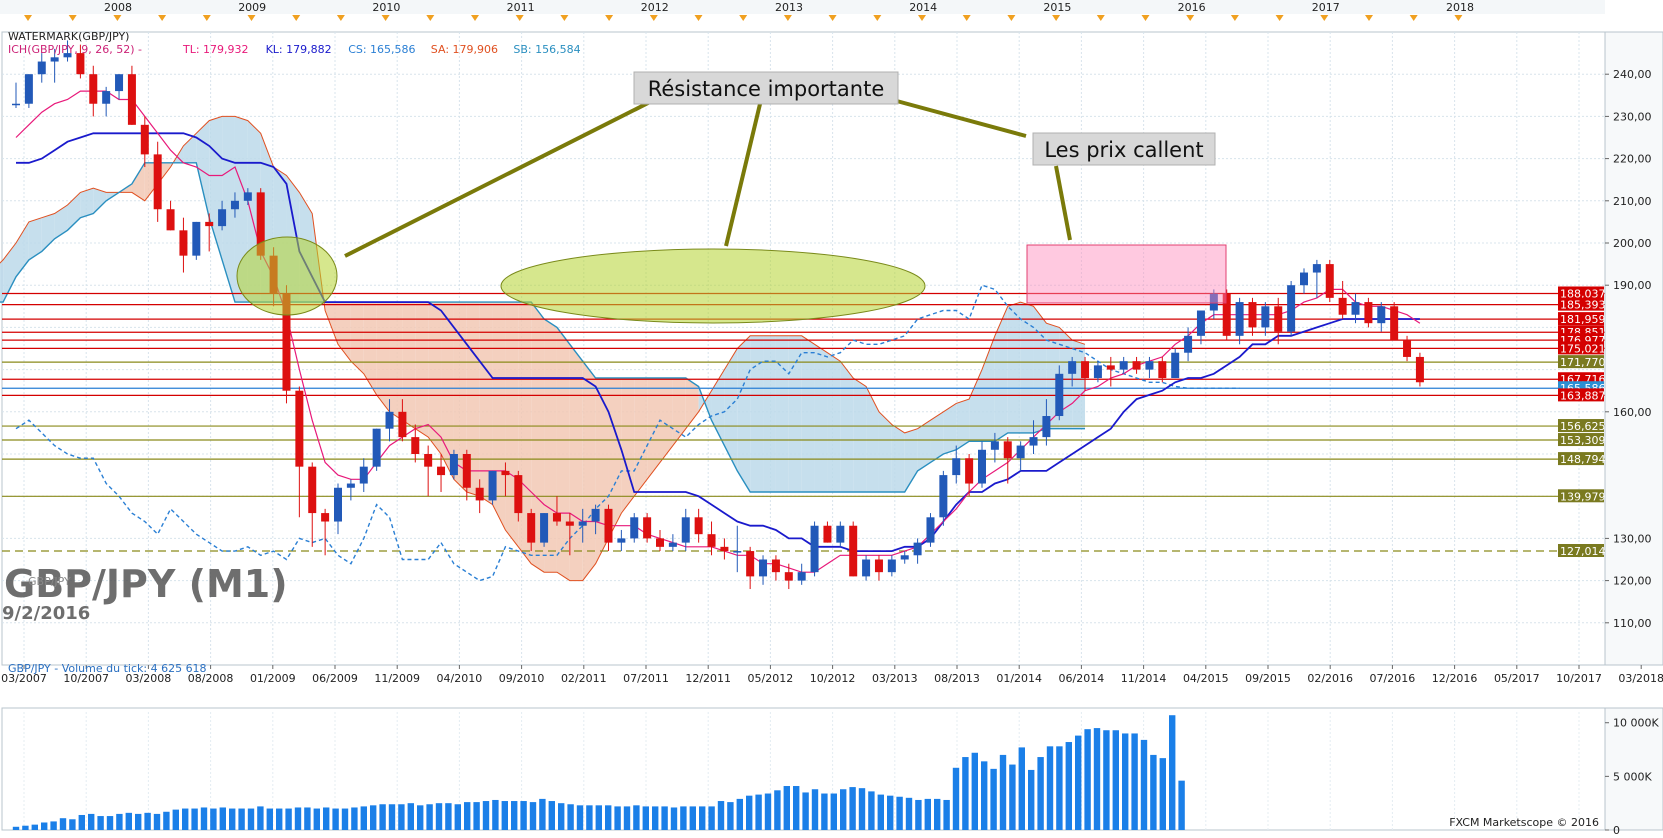 This screenshot has height=838, width=1663. Describe the element at coordinates (1632, 116) in the screenshot. I see `y-tick-label: 230,00` at that location.